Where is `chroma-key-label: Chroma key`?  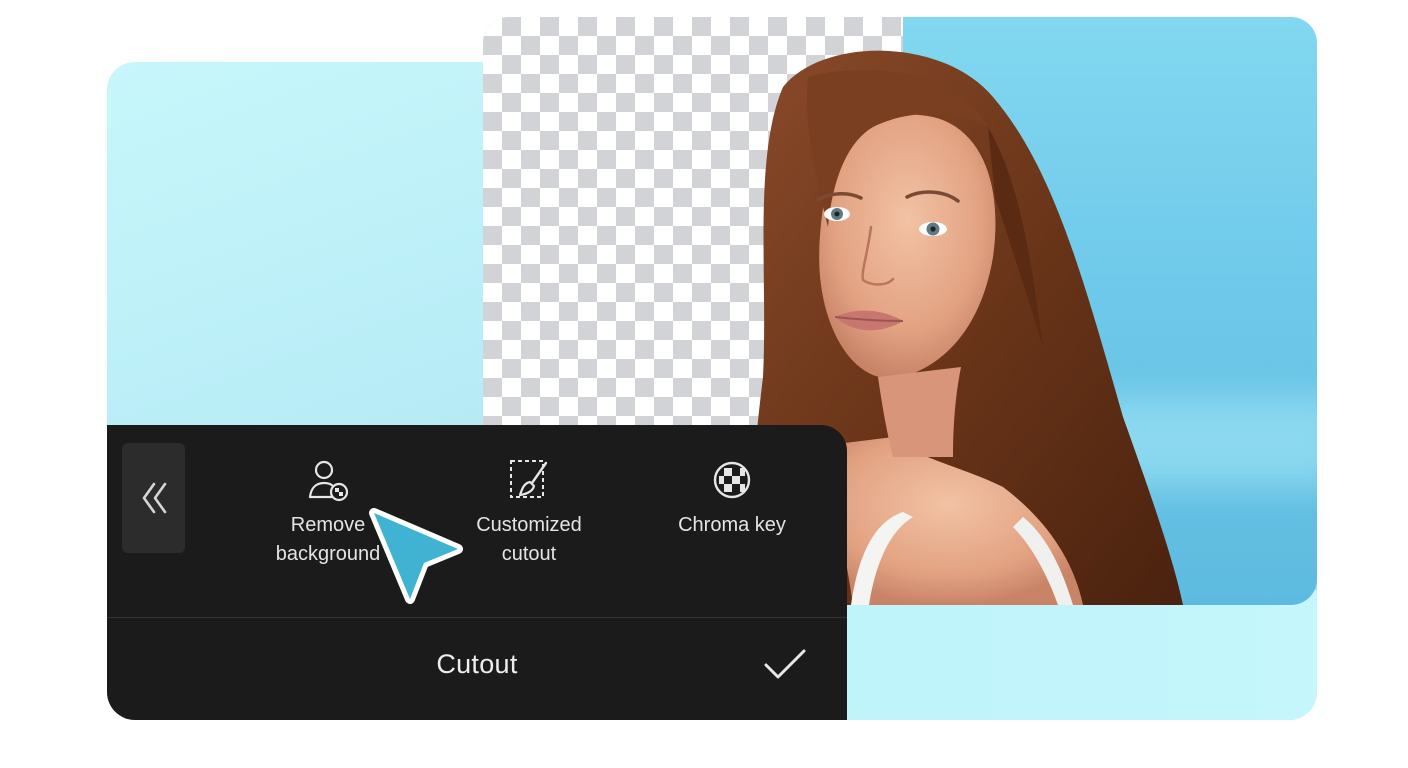 chroma-key-label: Chroma key is located at coordinates (732, 525).